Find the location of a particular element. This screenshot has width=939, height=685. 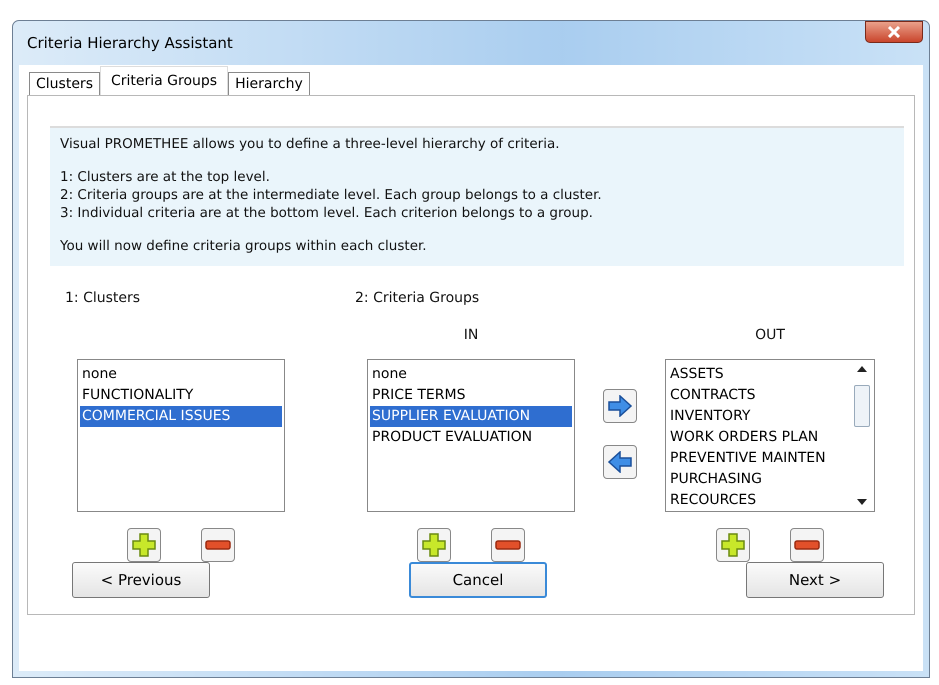

list-item: CONTRACTS is located at coordinates (770, 395).